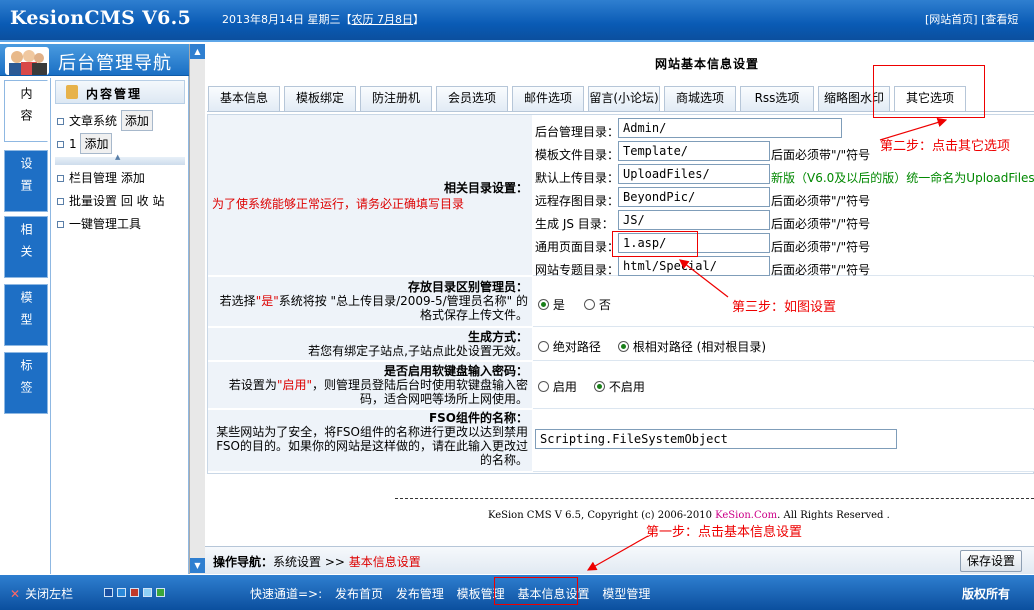  I want to click on fso-desc-1: 某些网站为了安全，将FSO组件的名称进行更改以达到禁用, so click(372, 432).